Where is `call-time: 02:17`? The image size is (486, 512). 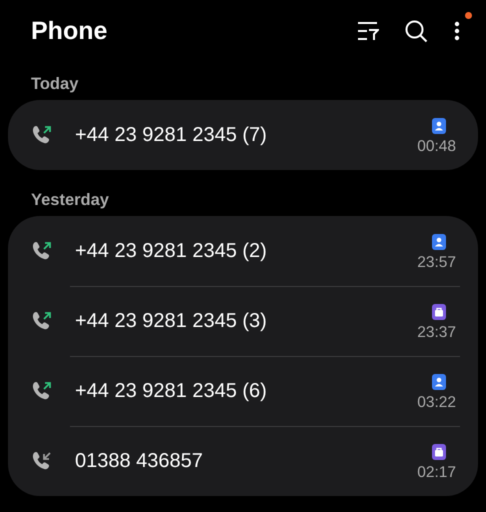
call-time: 02:17 is located at coordinates (436, 473).